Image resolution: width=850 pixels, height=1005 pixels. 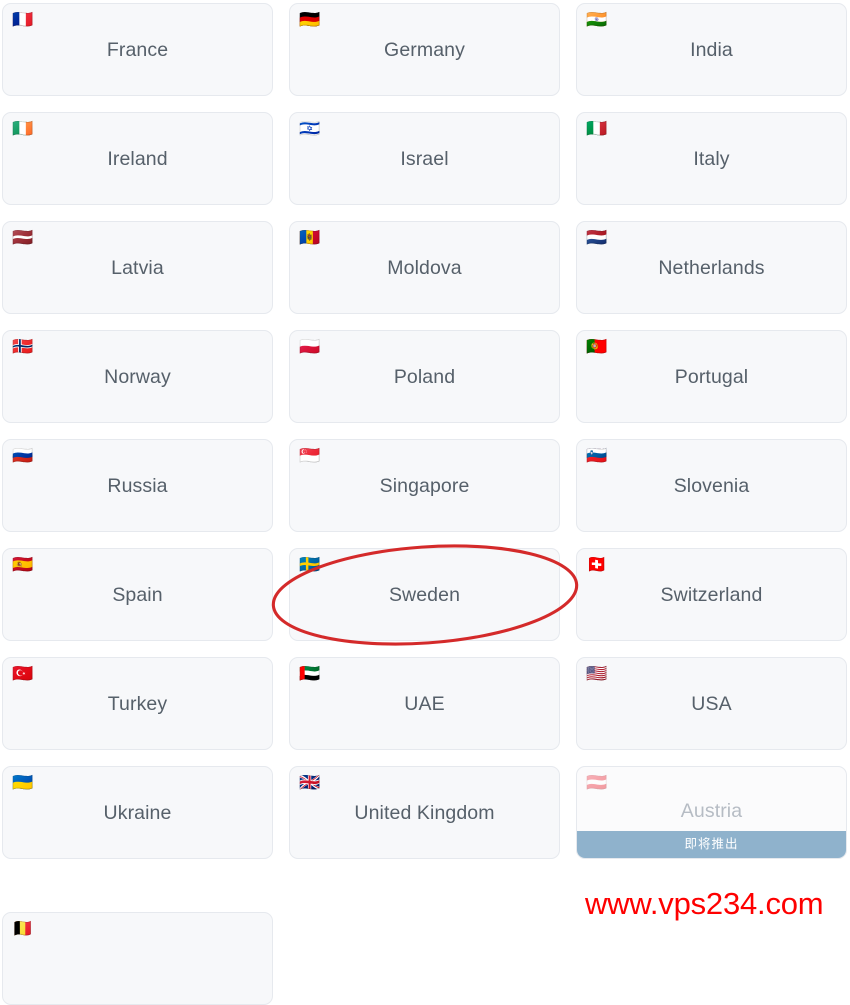 I want to click on country-card-sweden: 🇸🇪 Sweden, so click(x=424, y=594).